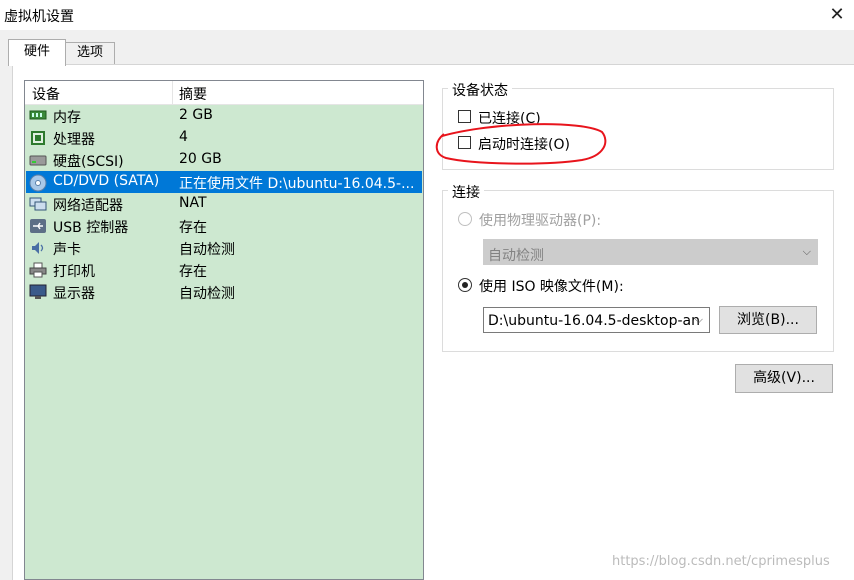  I want to click on cd-dvd-icon, so click(38, 183).